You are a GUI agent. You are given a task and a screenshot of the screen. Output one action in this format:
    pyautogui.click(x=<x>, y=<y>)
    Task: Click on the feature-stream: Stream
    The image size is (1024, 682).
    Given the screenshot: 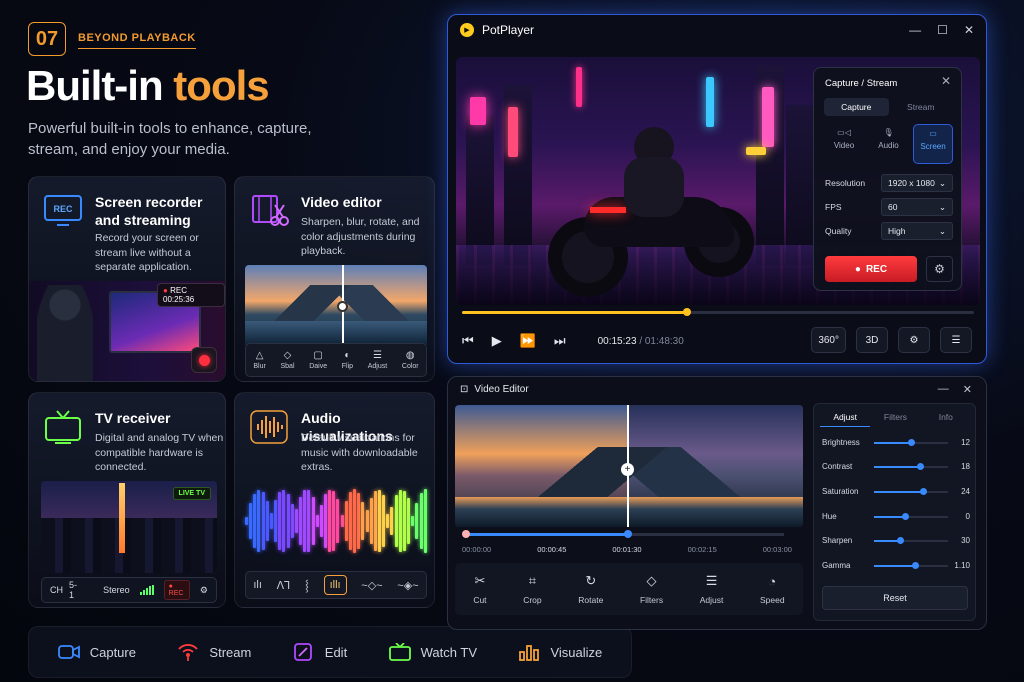 What is the action you would take?
    pyautogui.click(x=214, y=652)
    